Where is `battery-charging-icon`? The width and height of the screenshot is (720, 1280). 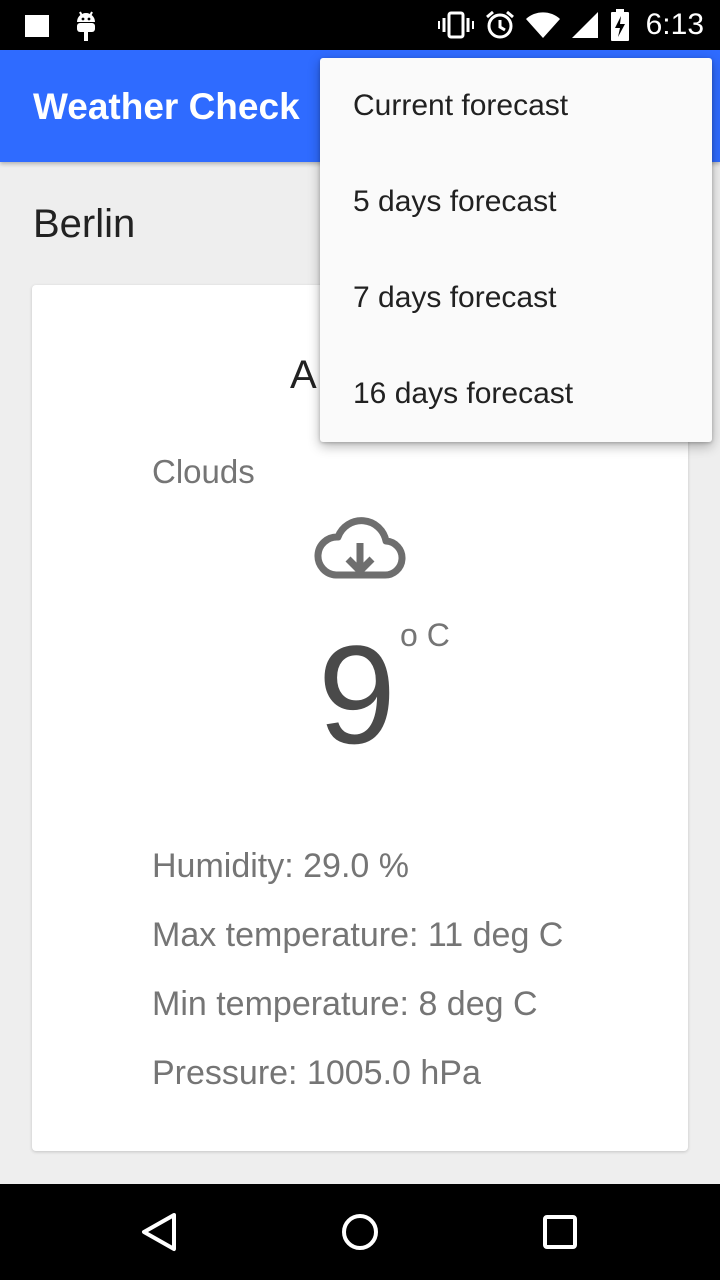 battery-charging-icon is located at coordinates (620, 25).